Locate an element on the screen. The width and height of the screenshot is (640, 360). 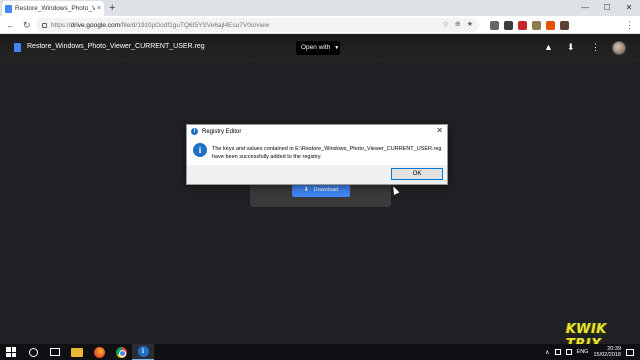
dialog-title: Registry Editor is located at coordinates (222, 131).